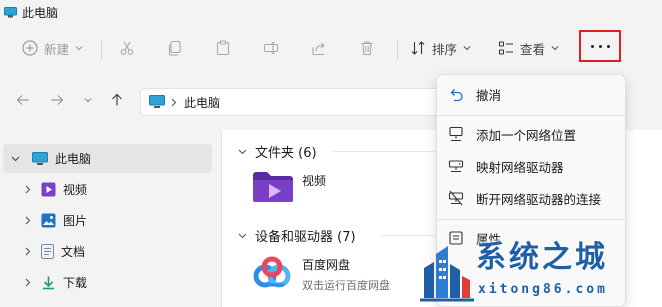 The height and width of the screenshot is (307, 662). I want to click on undo-icon, so click(456, 95).